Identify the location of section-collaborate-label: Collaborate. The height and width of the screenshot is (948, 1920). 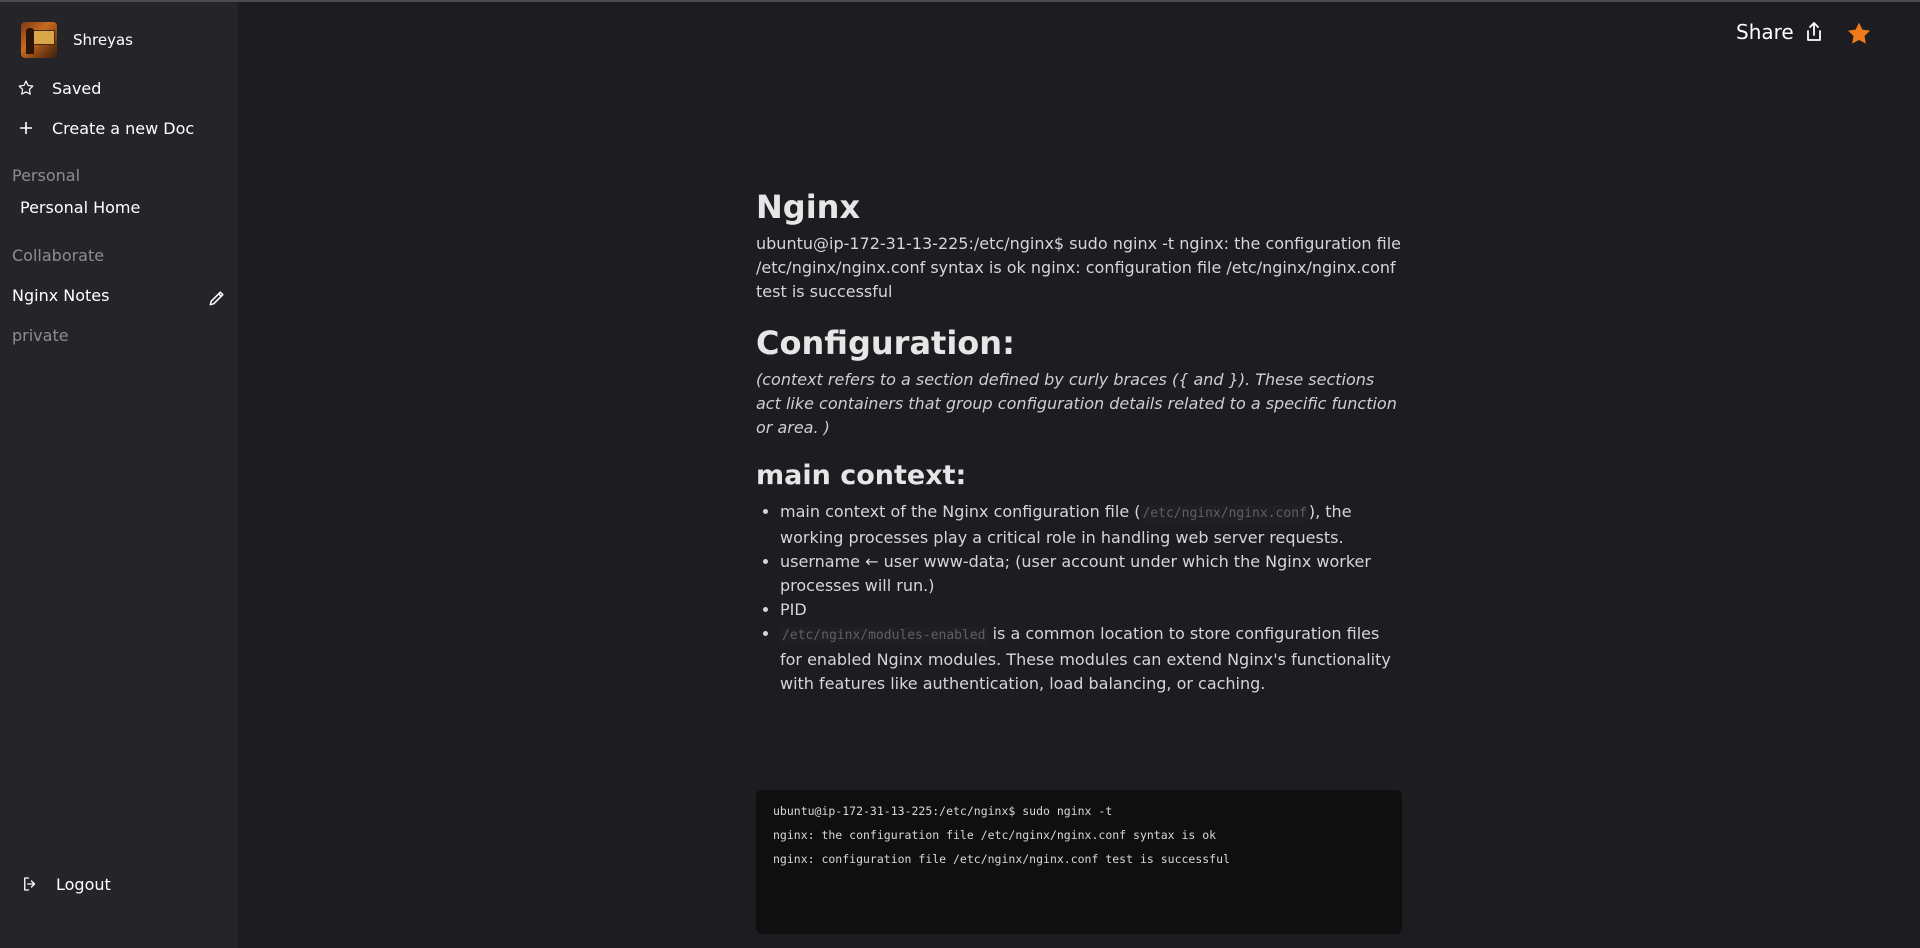
(58, 255).